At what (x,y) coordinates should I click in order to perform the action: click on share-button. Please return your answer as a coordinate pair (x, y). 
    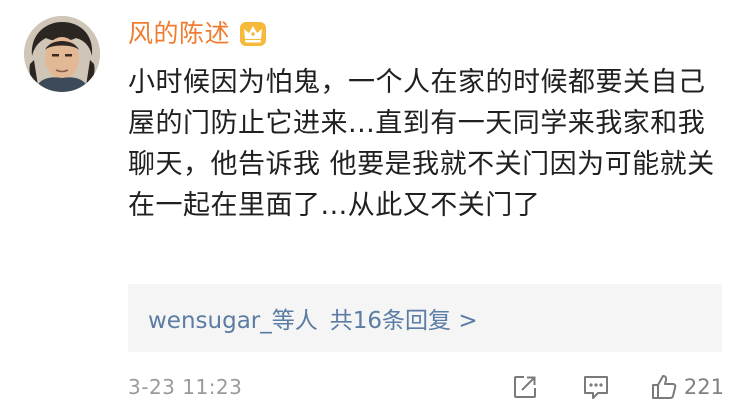
    Looking at the image, I should click on (525, 387).